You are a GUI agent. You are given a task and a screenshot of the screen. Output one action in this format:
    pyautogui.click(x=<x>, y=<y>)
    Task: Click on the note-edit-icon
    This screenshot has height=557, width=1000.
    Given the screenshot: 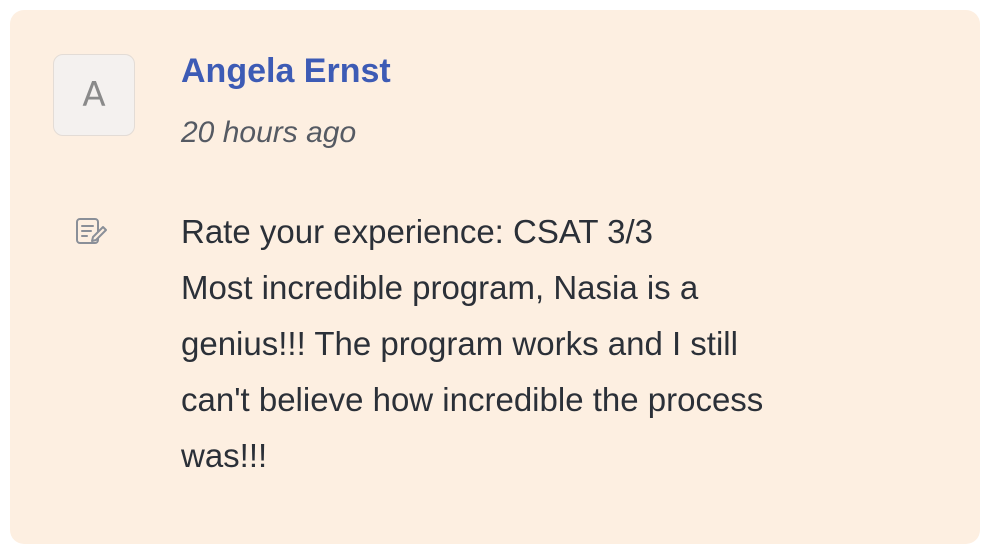 What is the action you would take?
    pyautogui.click(x=91, y=231)
    